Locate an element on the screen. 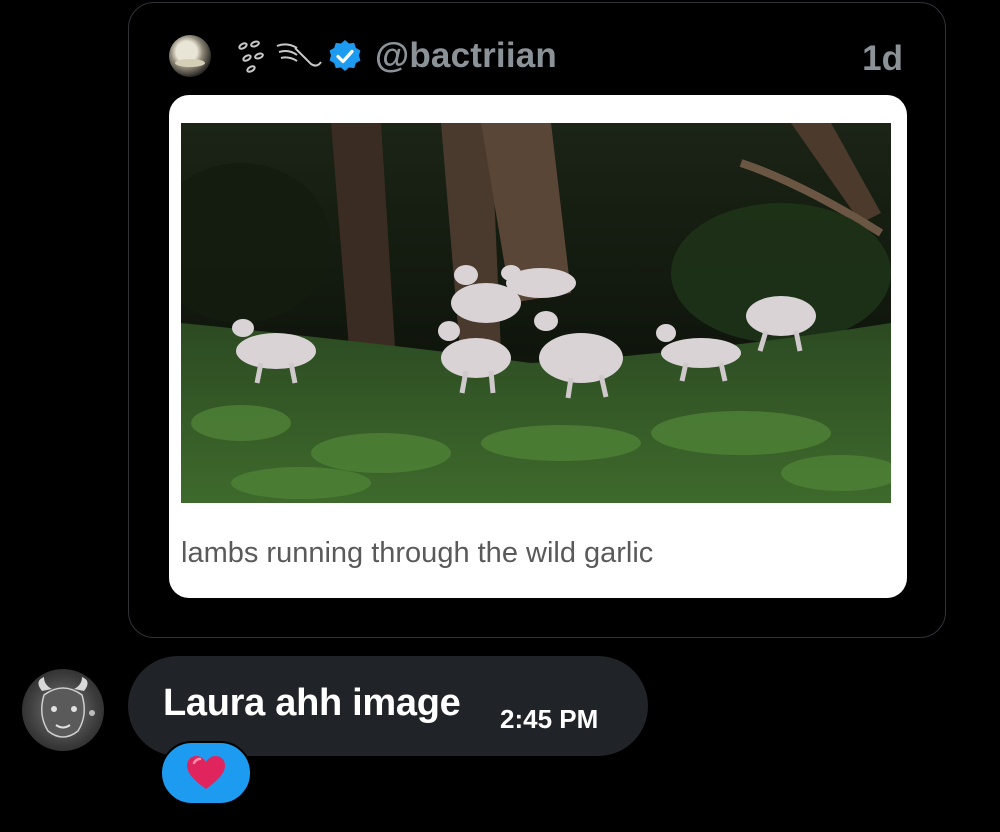 Image resolution: width=1000 pixels, height=832 pixels. red-heart-icon is located at coordinates (206, 772).